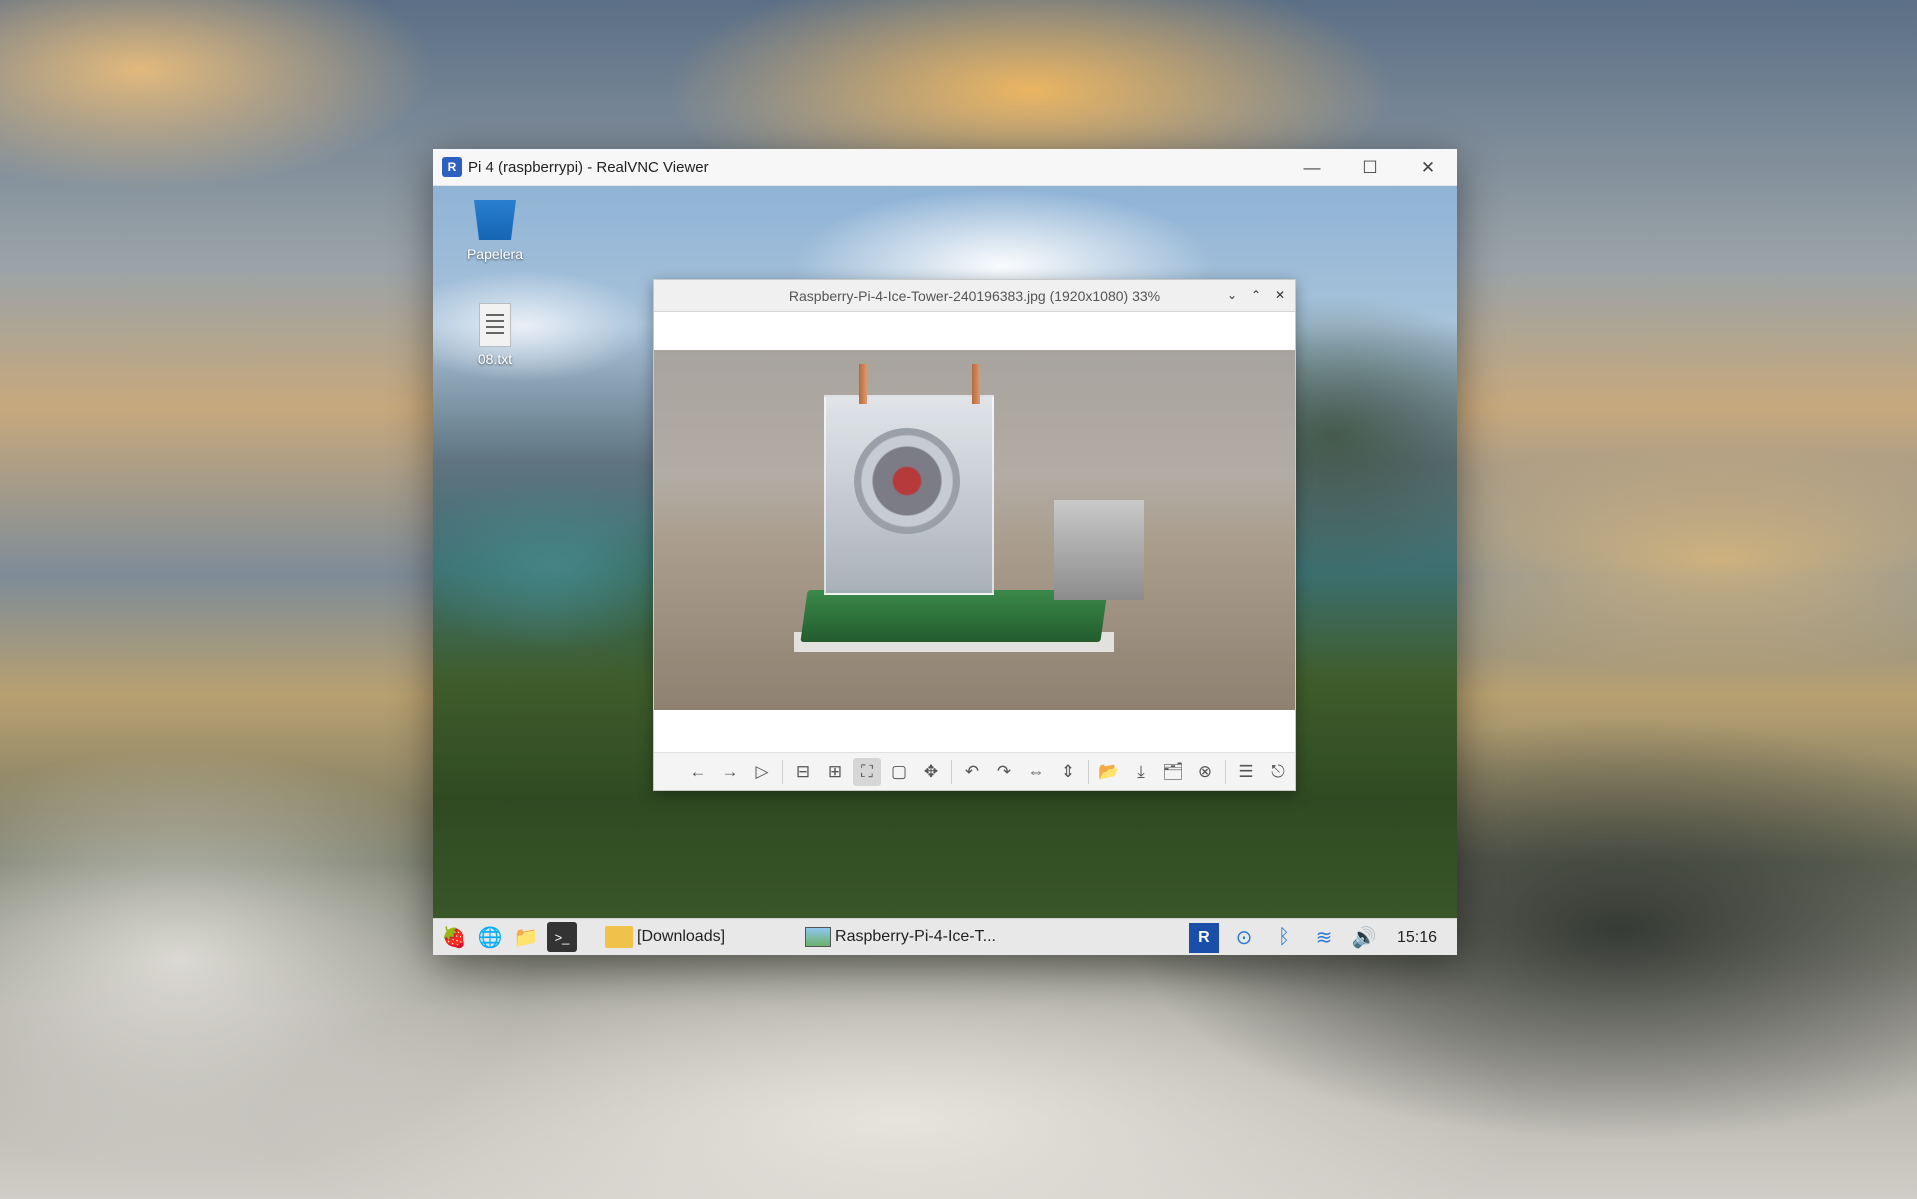 The width and height of the screenshot is (1917, 1199). I want to click on slideshow-button: ▷, so click(762, 772).